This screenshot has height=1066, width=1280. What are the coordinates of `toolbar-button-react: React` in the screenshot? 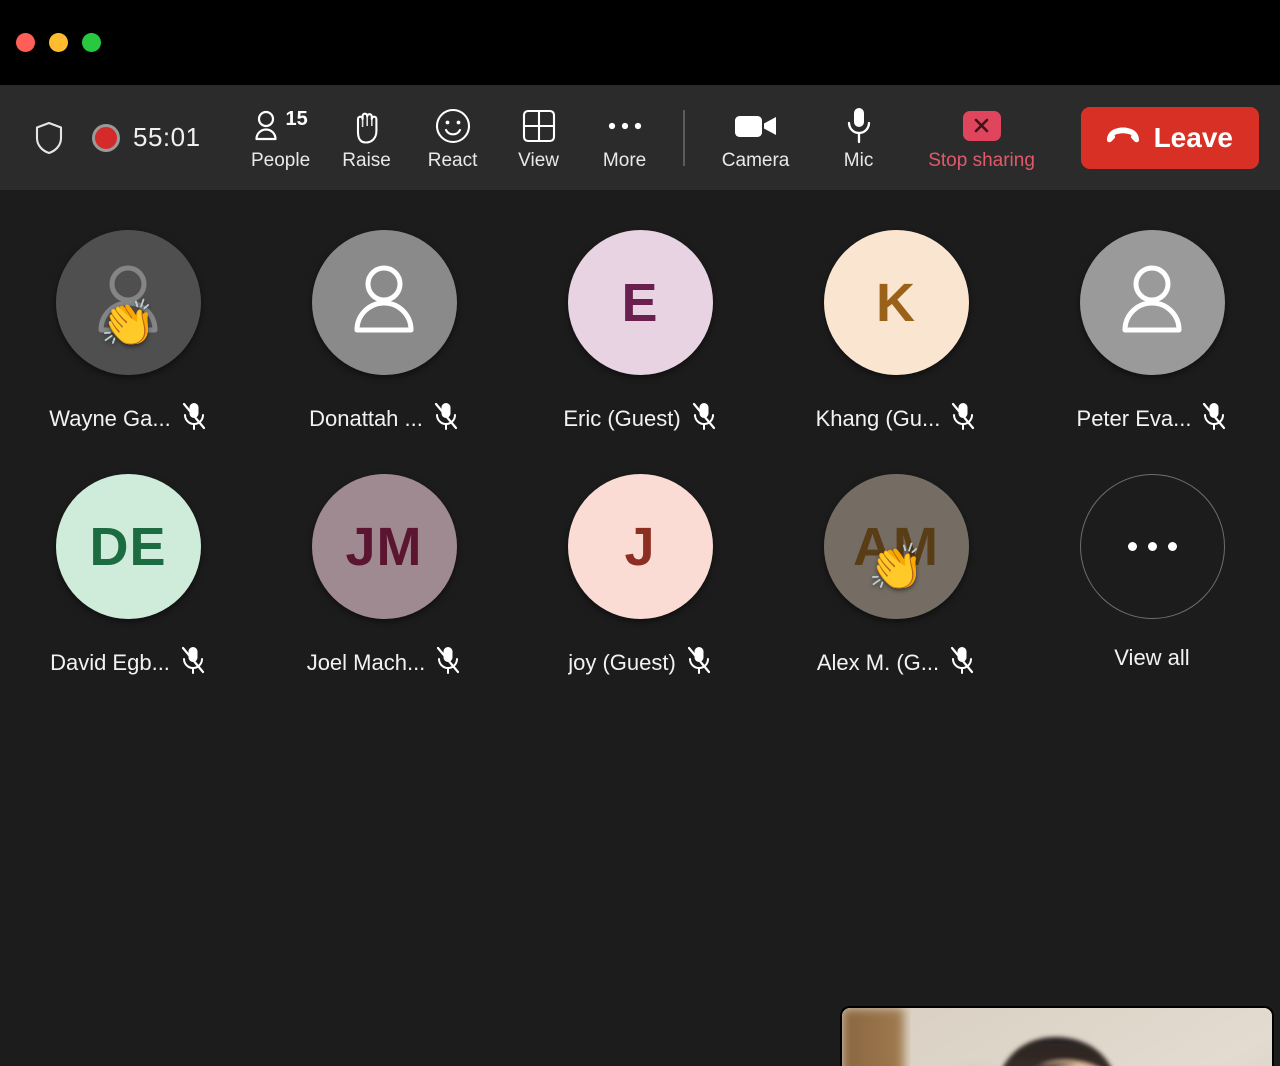 It's located at (453, 137).